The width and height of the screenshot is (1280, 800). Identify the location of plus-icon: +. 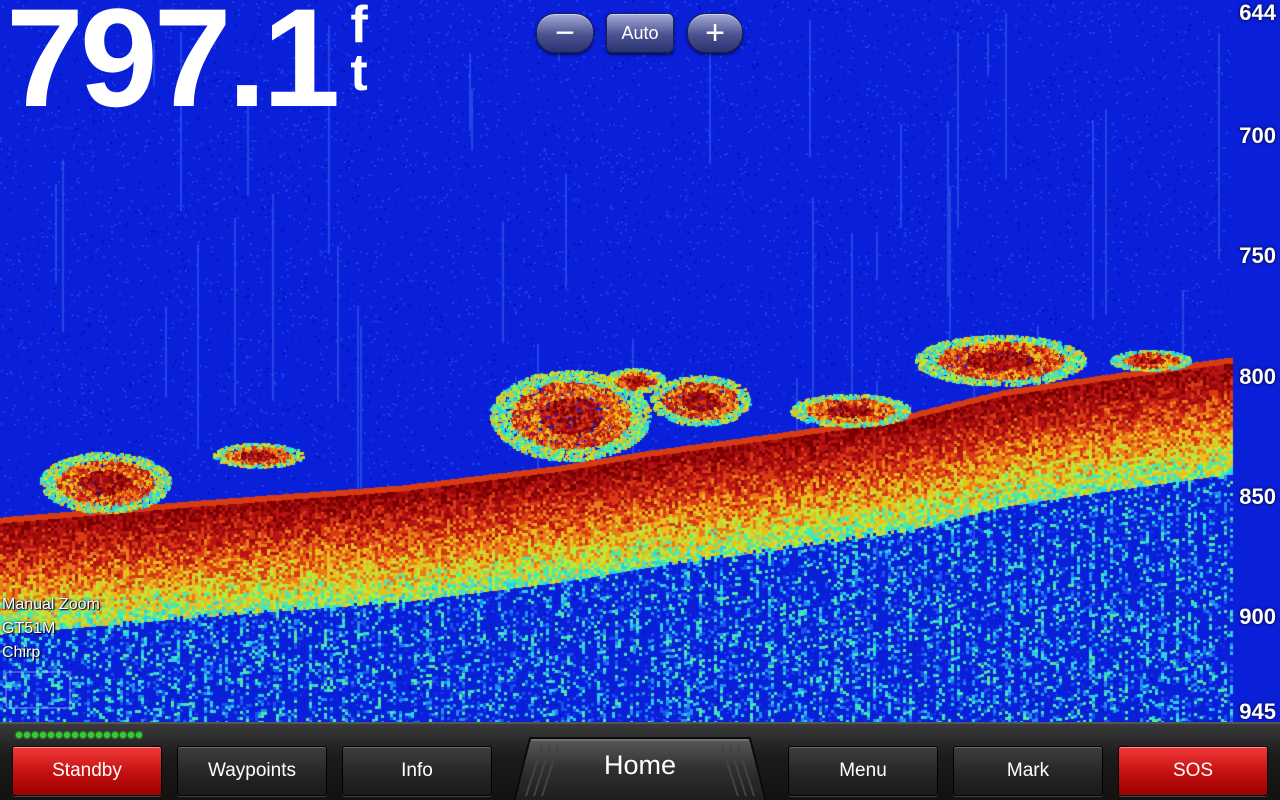
(715, 33).